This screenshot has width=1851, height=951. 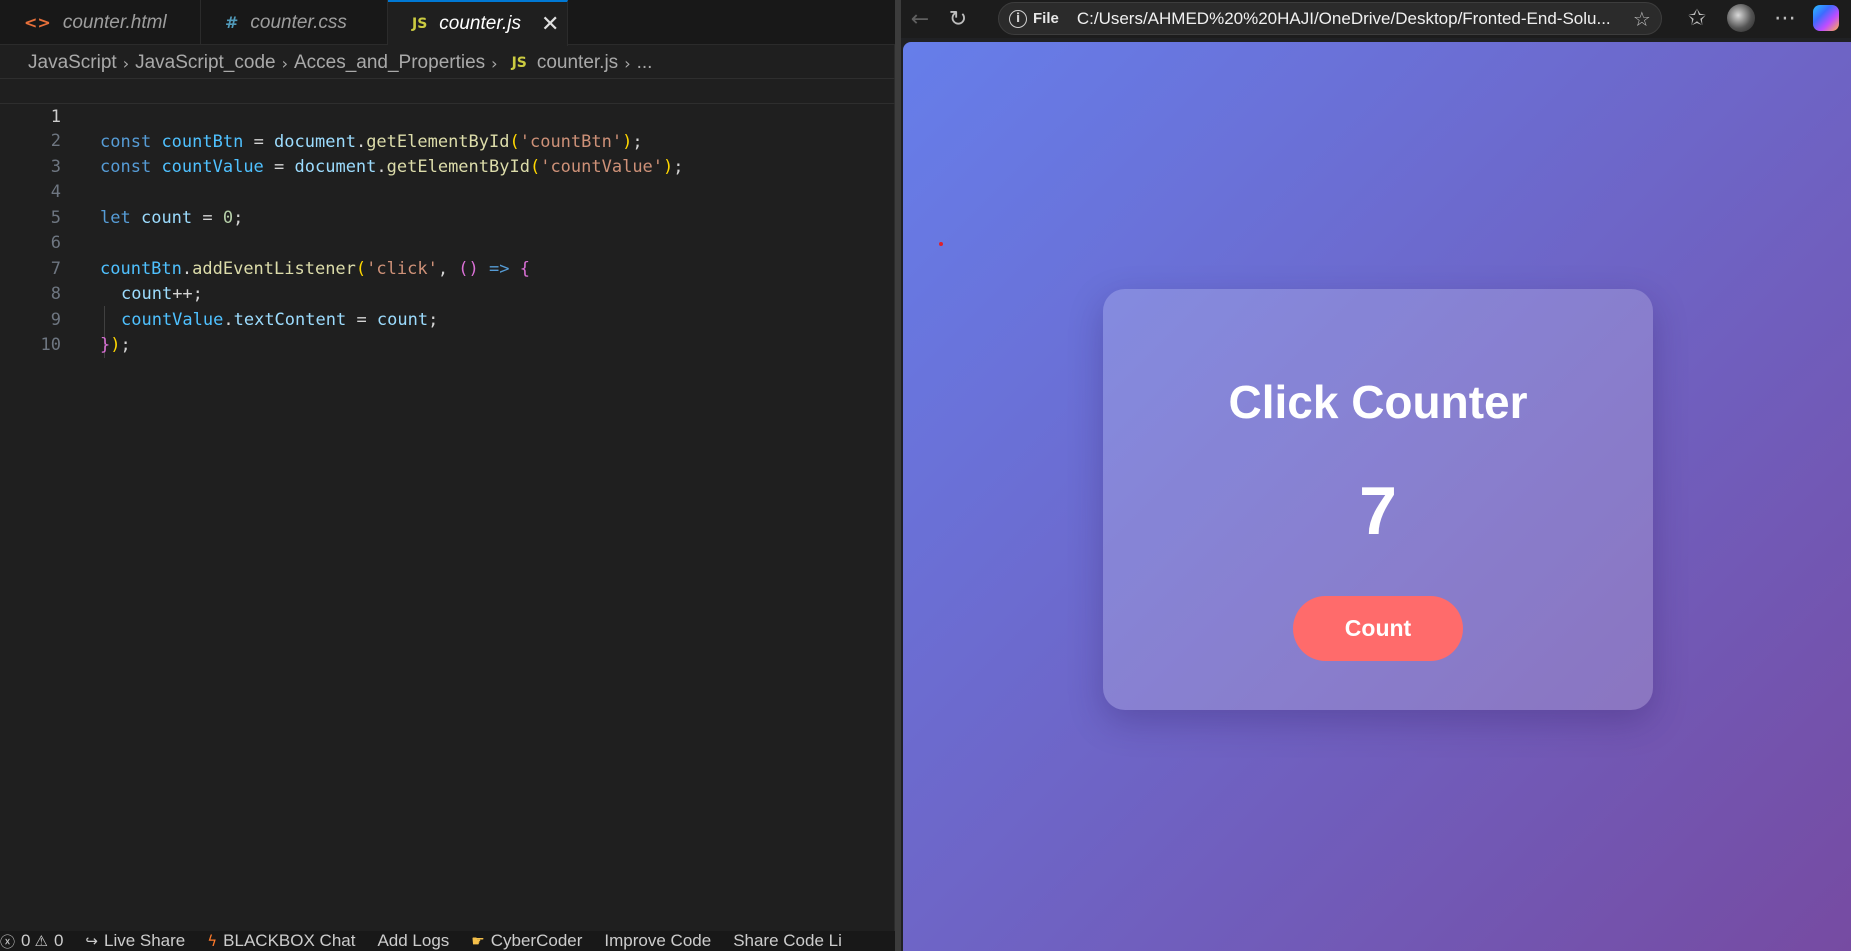 What do you see at coordinates (58, 940) in the screenshot?
I see `warning-count: 0` at bounding box center [58, 940].